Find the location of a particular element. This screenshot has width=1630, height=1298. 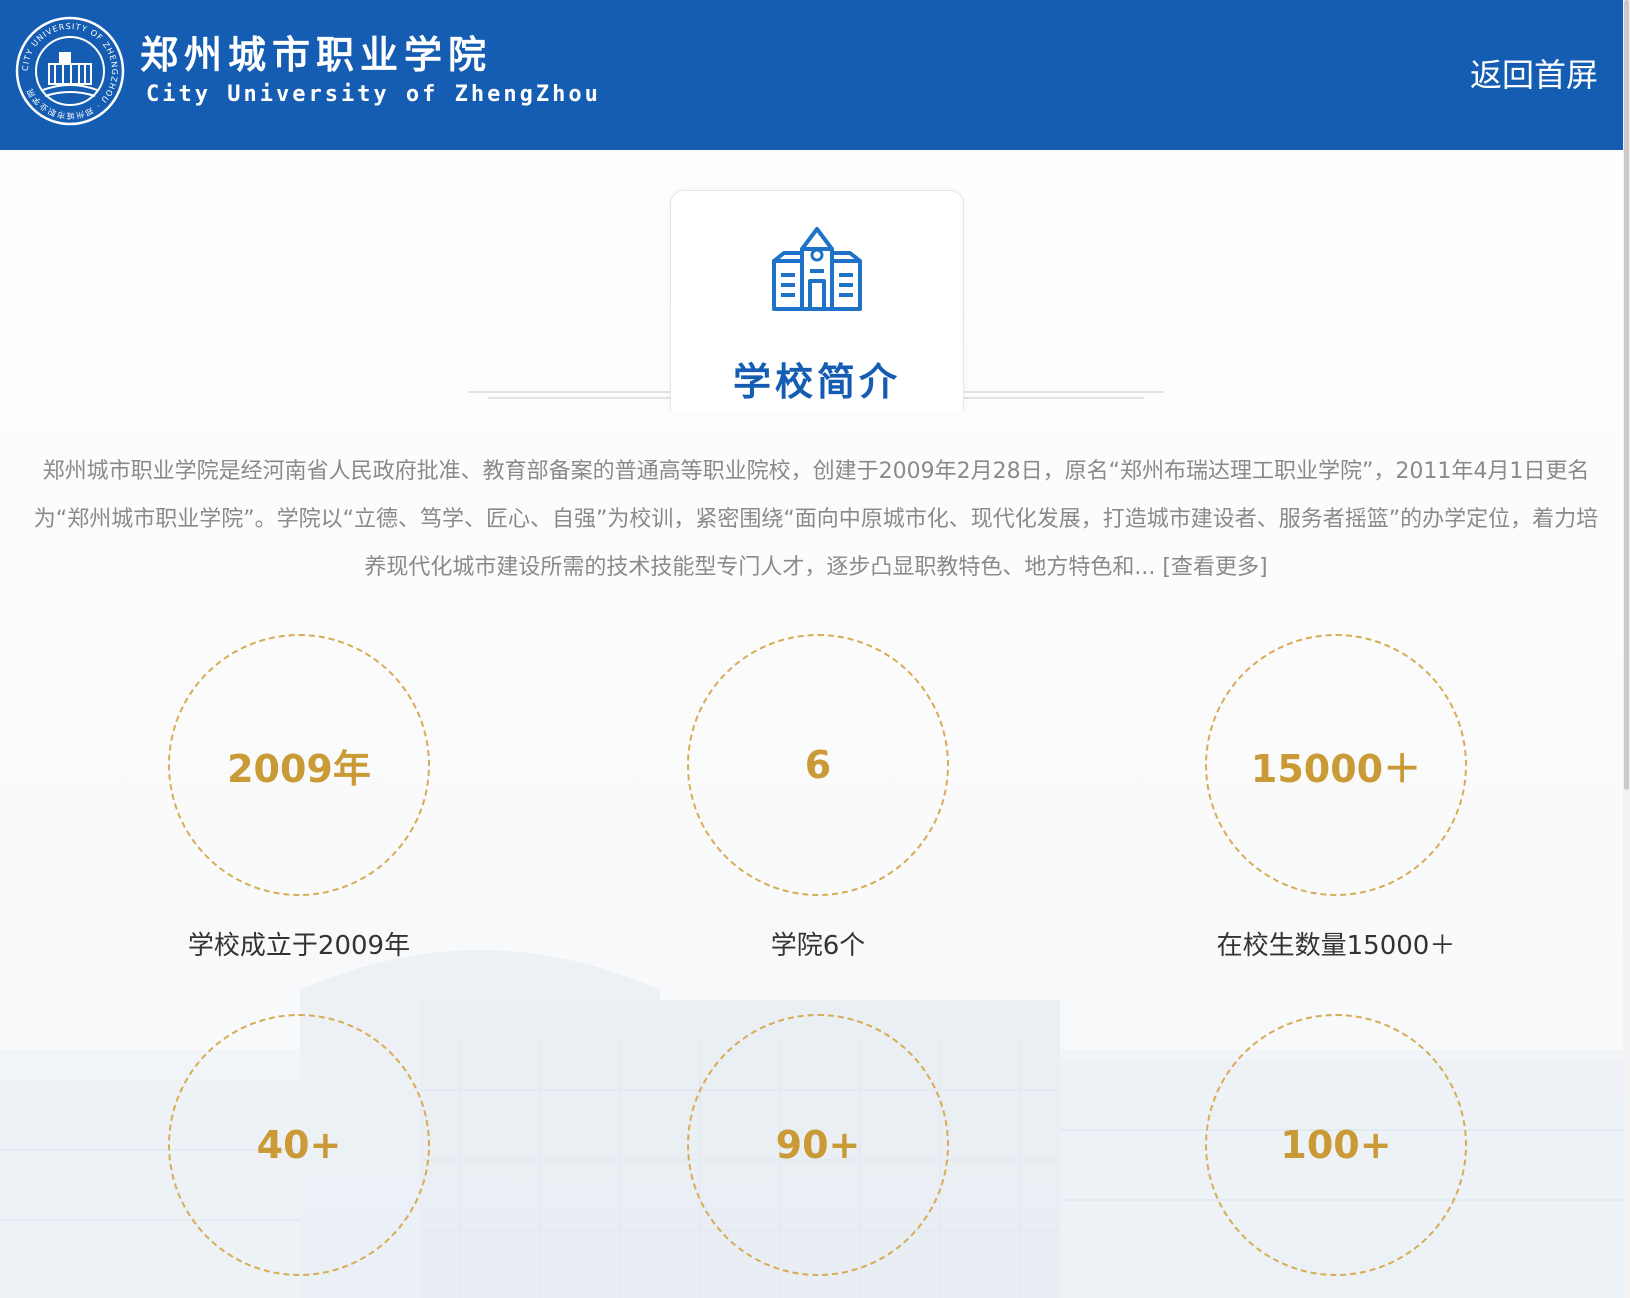

back-to-home-link: 返回首屏 is located at coordinates (1534, 73).